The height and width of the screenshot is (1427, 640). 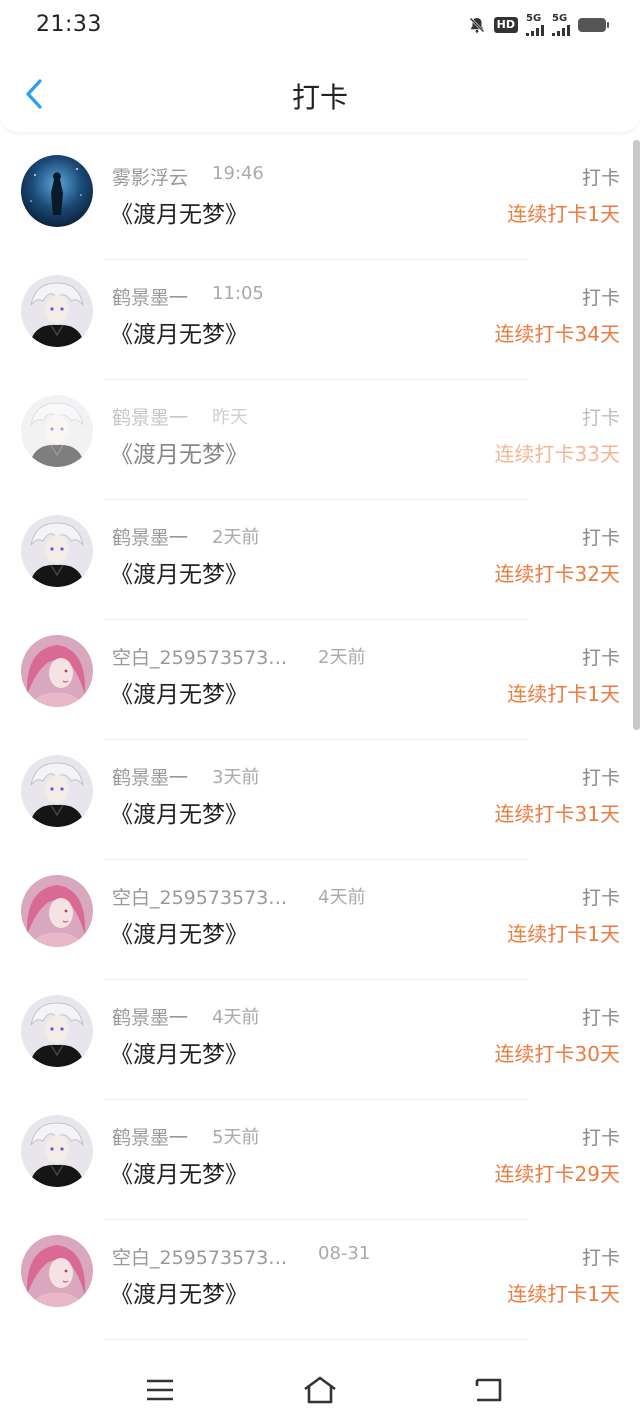 What do you see at coordinates (557, 574) in the screenshot?
I see `streak-label: 连续打卡32天` at bounding box center [557, 574].